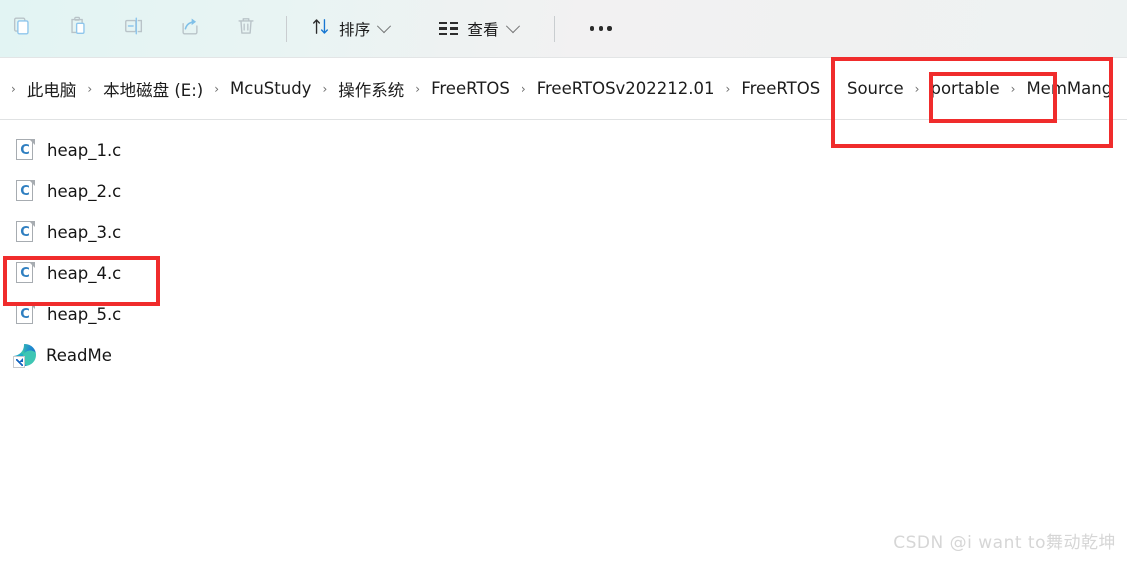 Image resolution: width=1127 pixels, height=567 pixels. I want to click on view-button: 查看, so click(478, 29).